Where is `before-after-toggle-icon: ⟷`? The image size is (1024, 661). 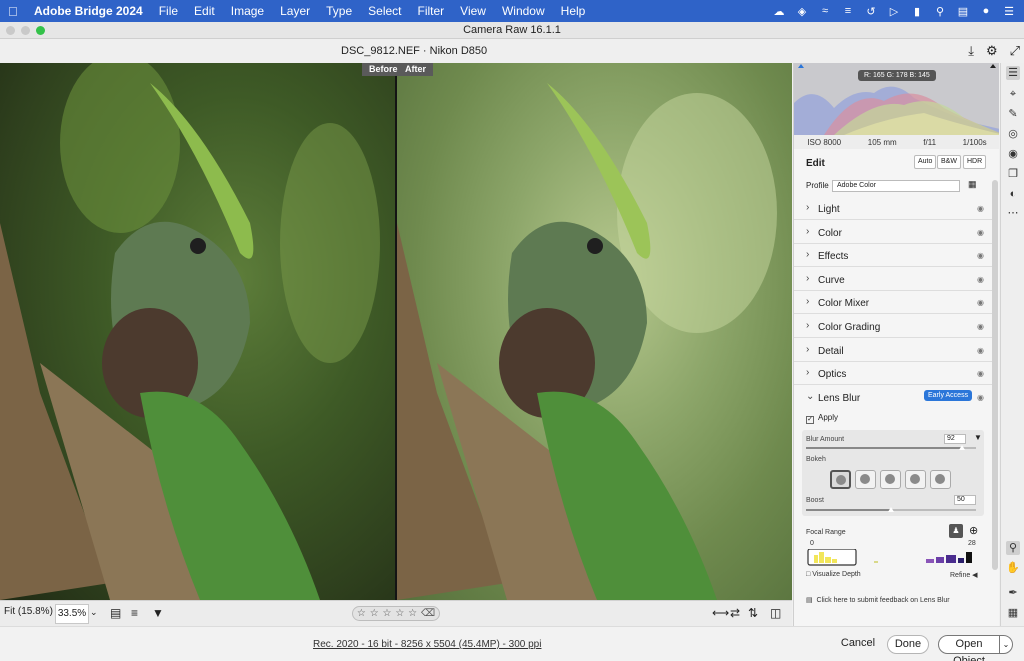 before-after-toggle-icon: ⟷ is located at coordinates (720, 613).